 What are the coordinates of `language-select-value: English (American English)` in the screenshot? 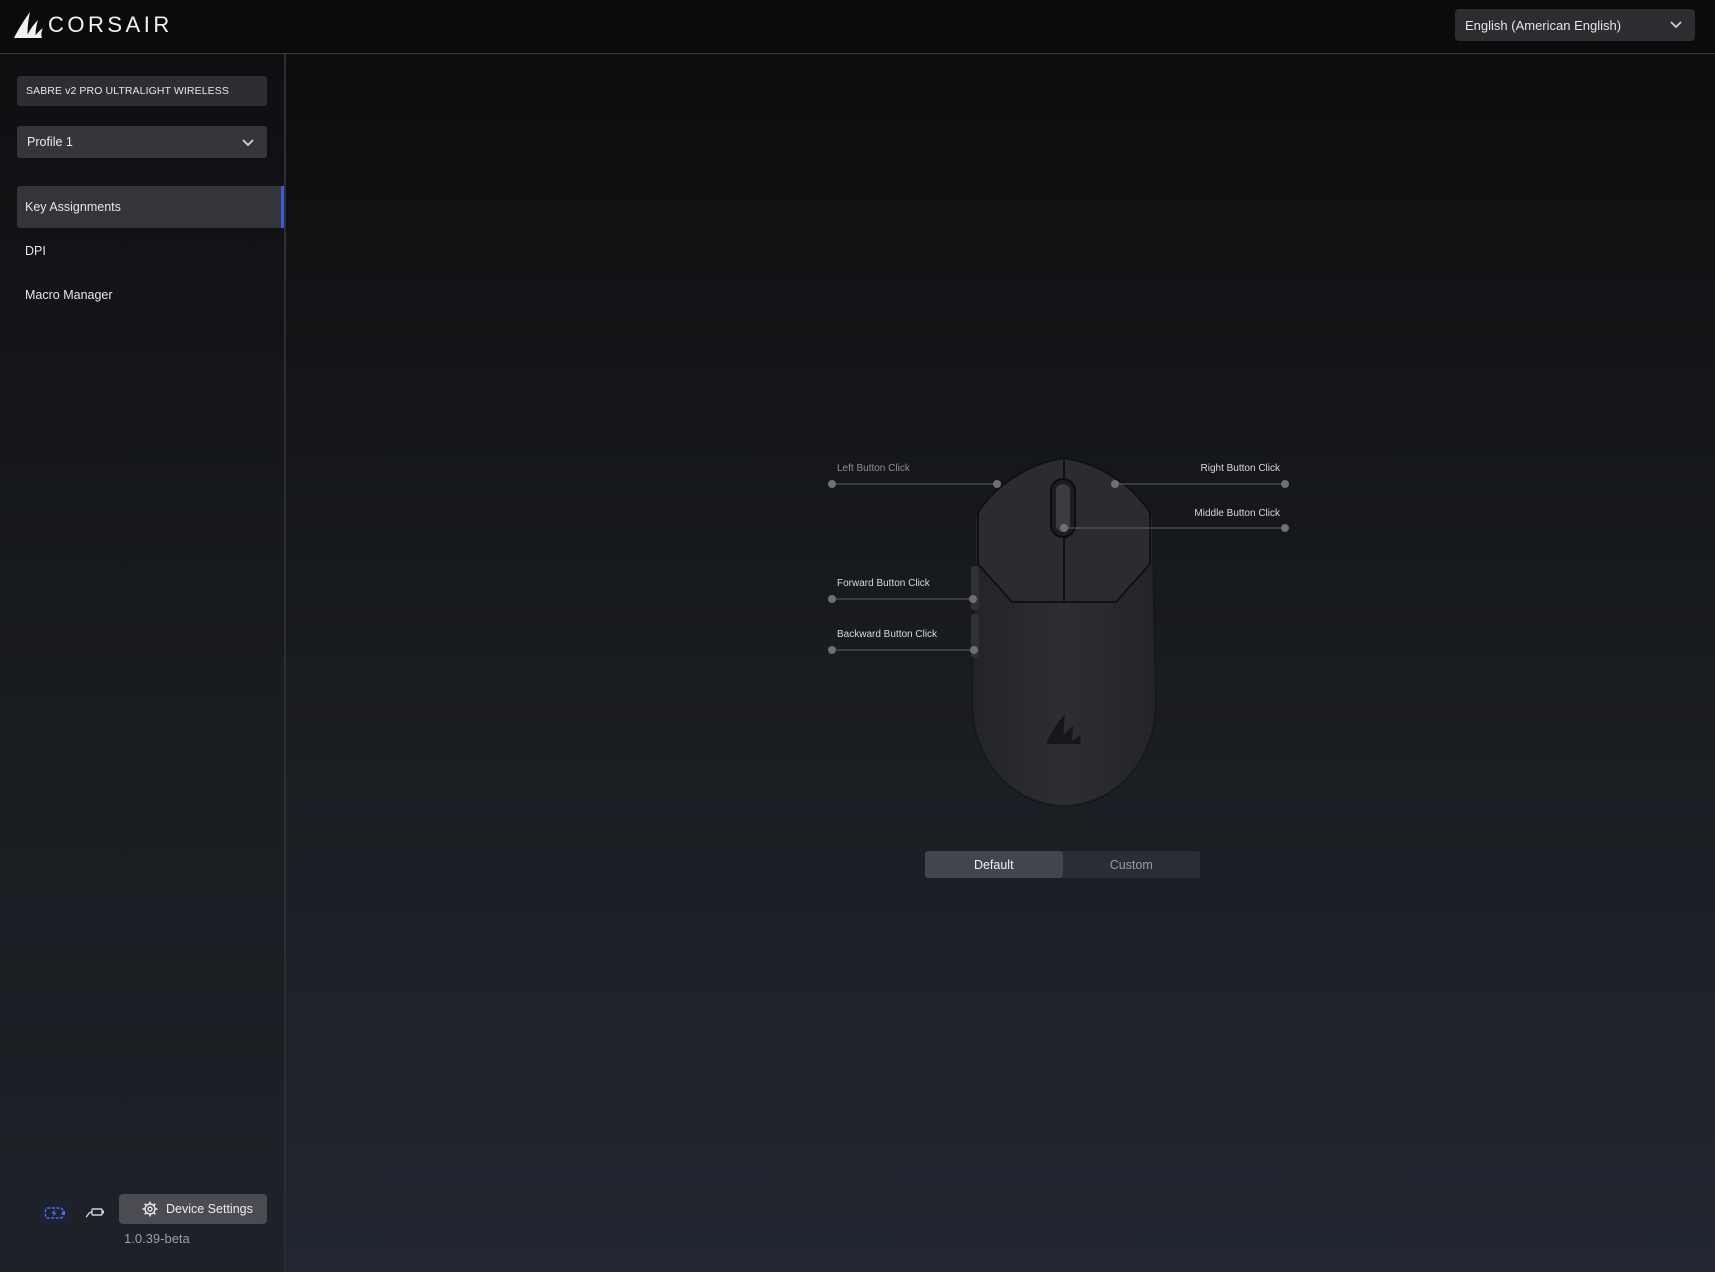 It's located at (1543, 25).